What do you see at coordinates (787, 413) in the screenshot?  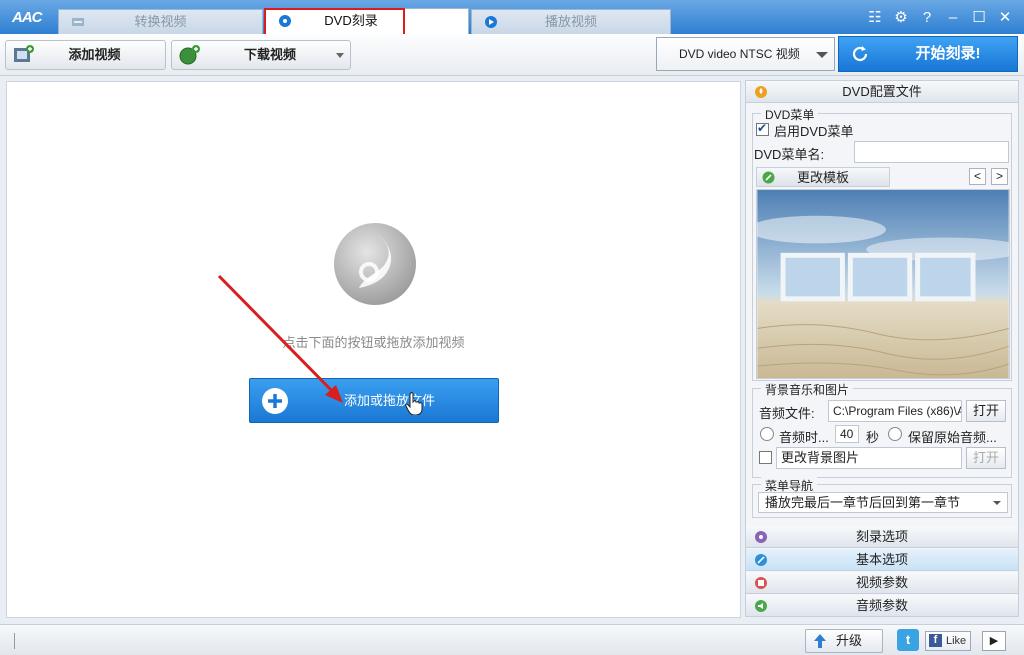 I see `audio-file-label: 音频文件:` at bounding box center [787, 413].